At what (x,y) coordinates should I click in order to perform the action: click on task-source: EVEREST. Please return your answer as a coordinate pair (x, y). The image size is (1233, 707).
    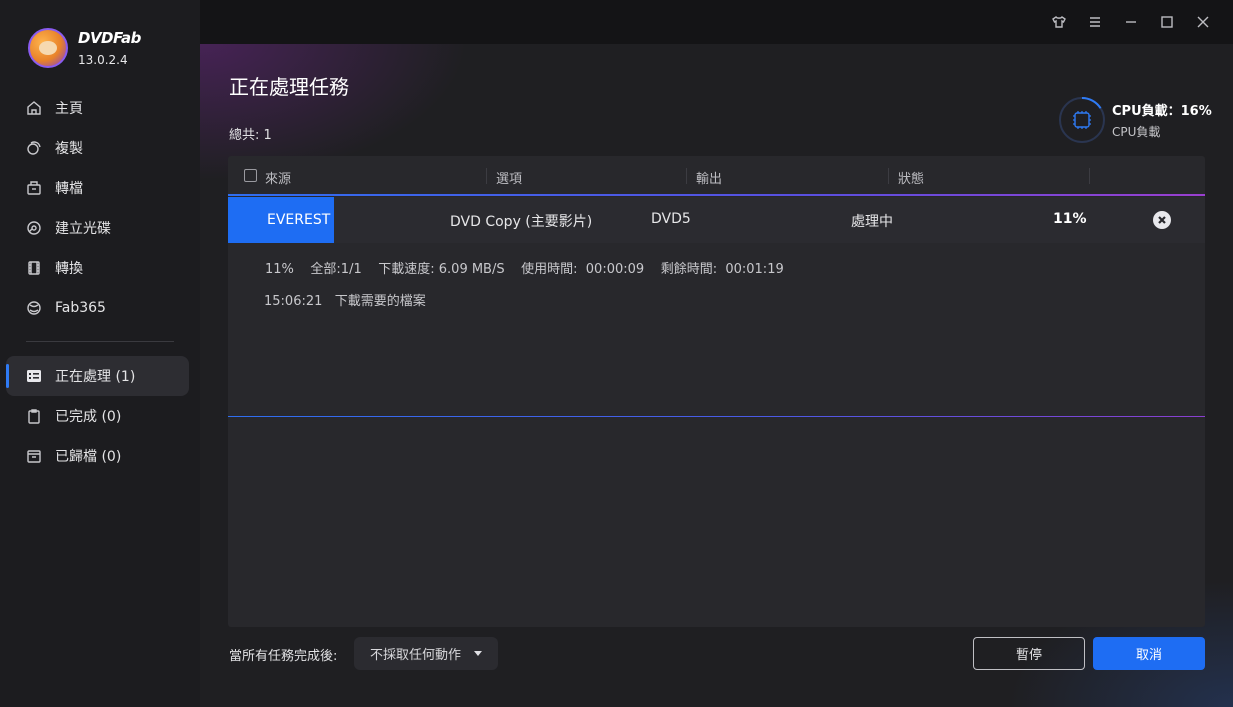
    Looking at the image, I should click on (281, 220).